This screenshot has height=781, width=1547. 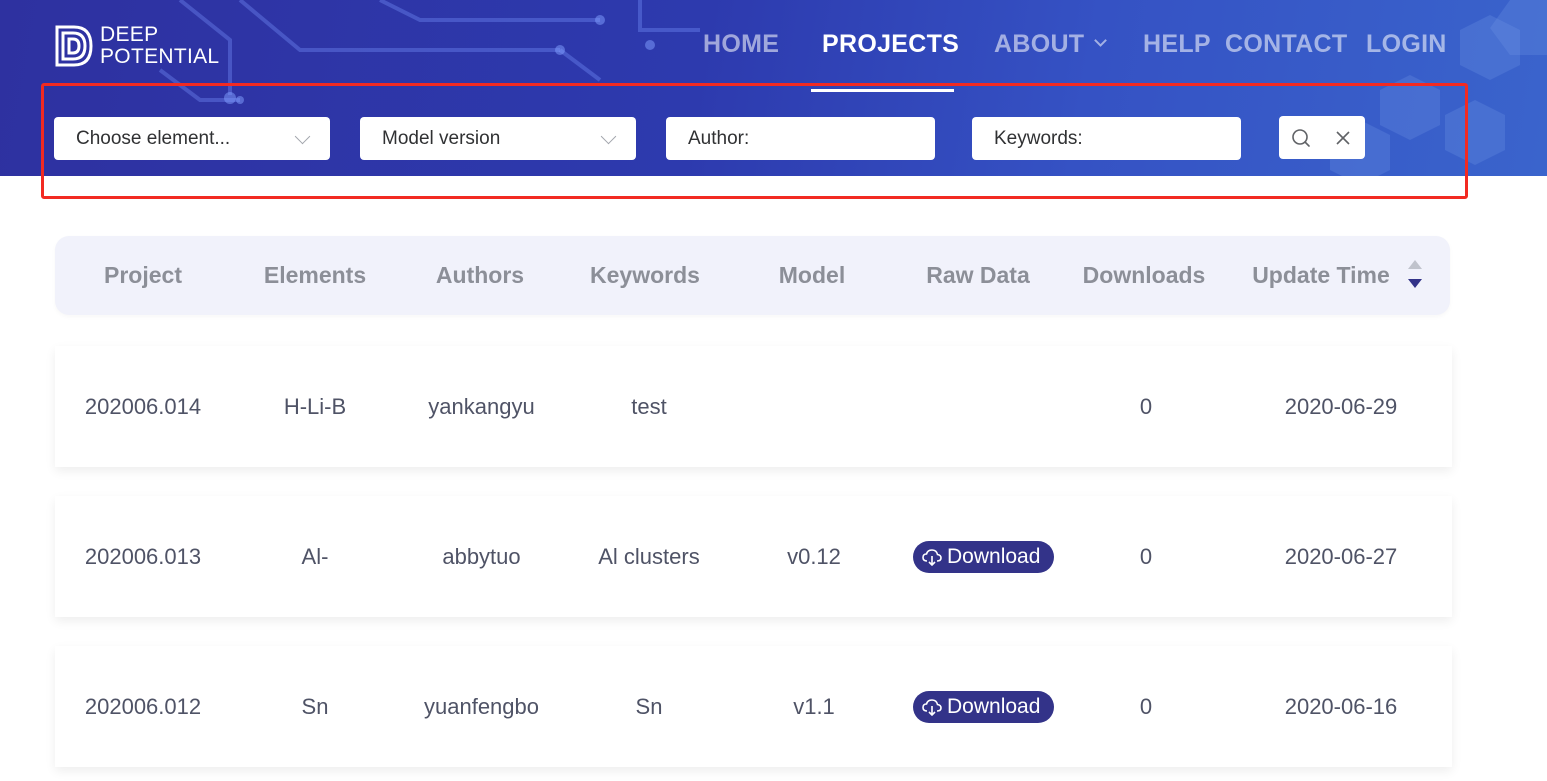 I want to click on brand-line-1: DEEP, so click(x=129, y=34).